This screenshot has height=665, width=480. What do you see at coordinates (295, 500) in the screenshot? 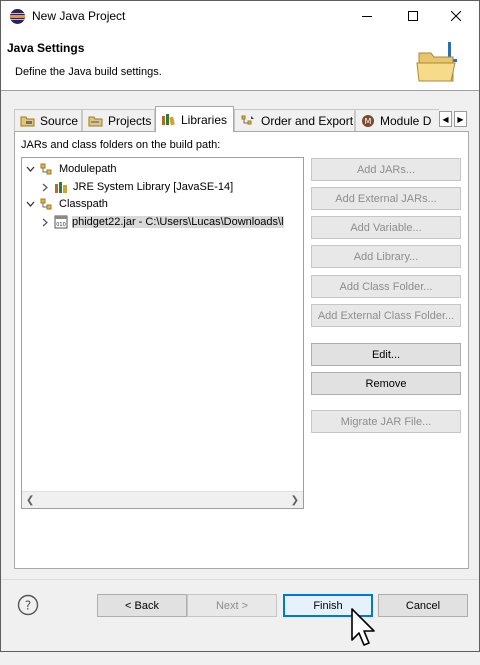
I see `chevron-right-icon: ❯` at bounding box center [295, 500].